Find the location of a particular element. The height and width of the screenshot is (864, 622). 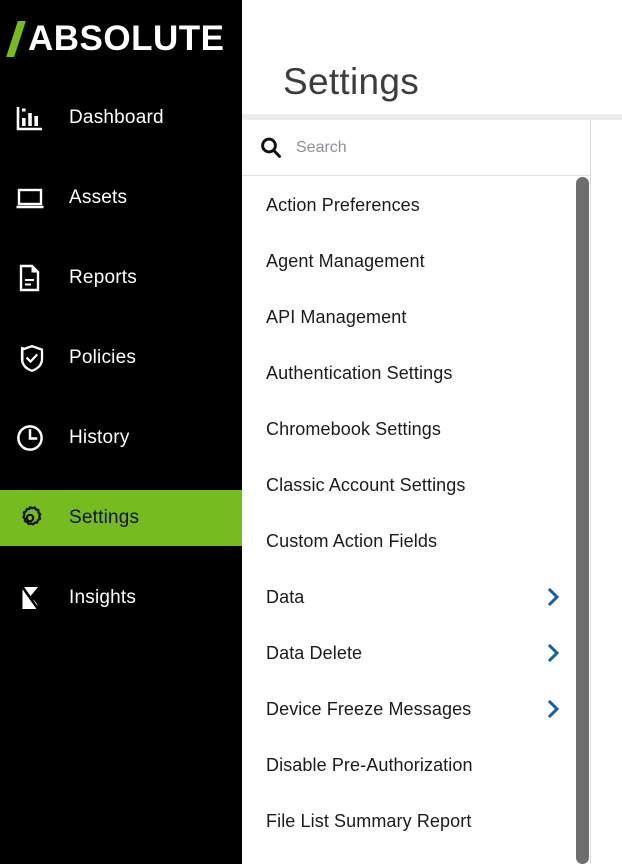

document-icon is located at coordinates (30, 278).